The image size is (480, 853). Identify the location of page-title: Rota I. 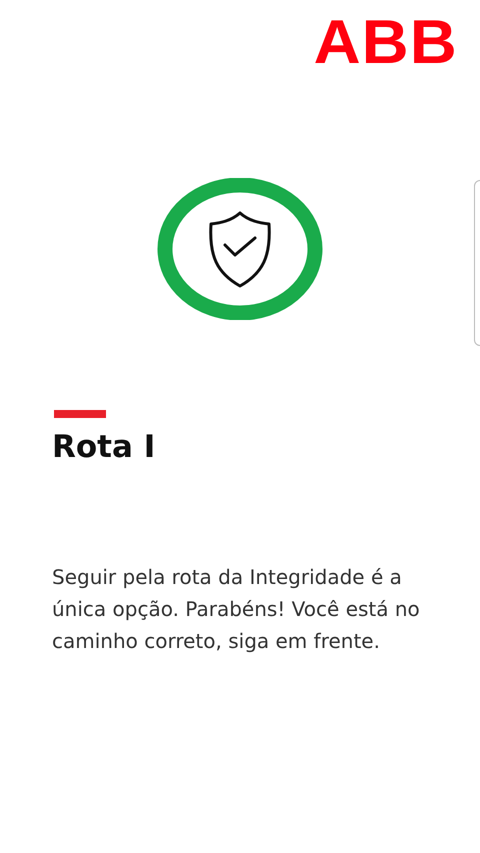
(104, 447).